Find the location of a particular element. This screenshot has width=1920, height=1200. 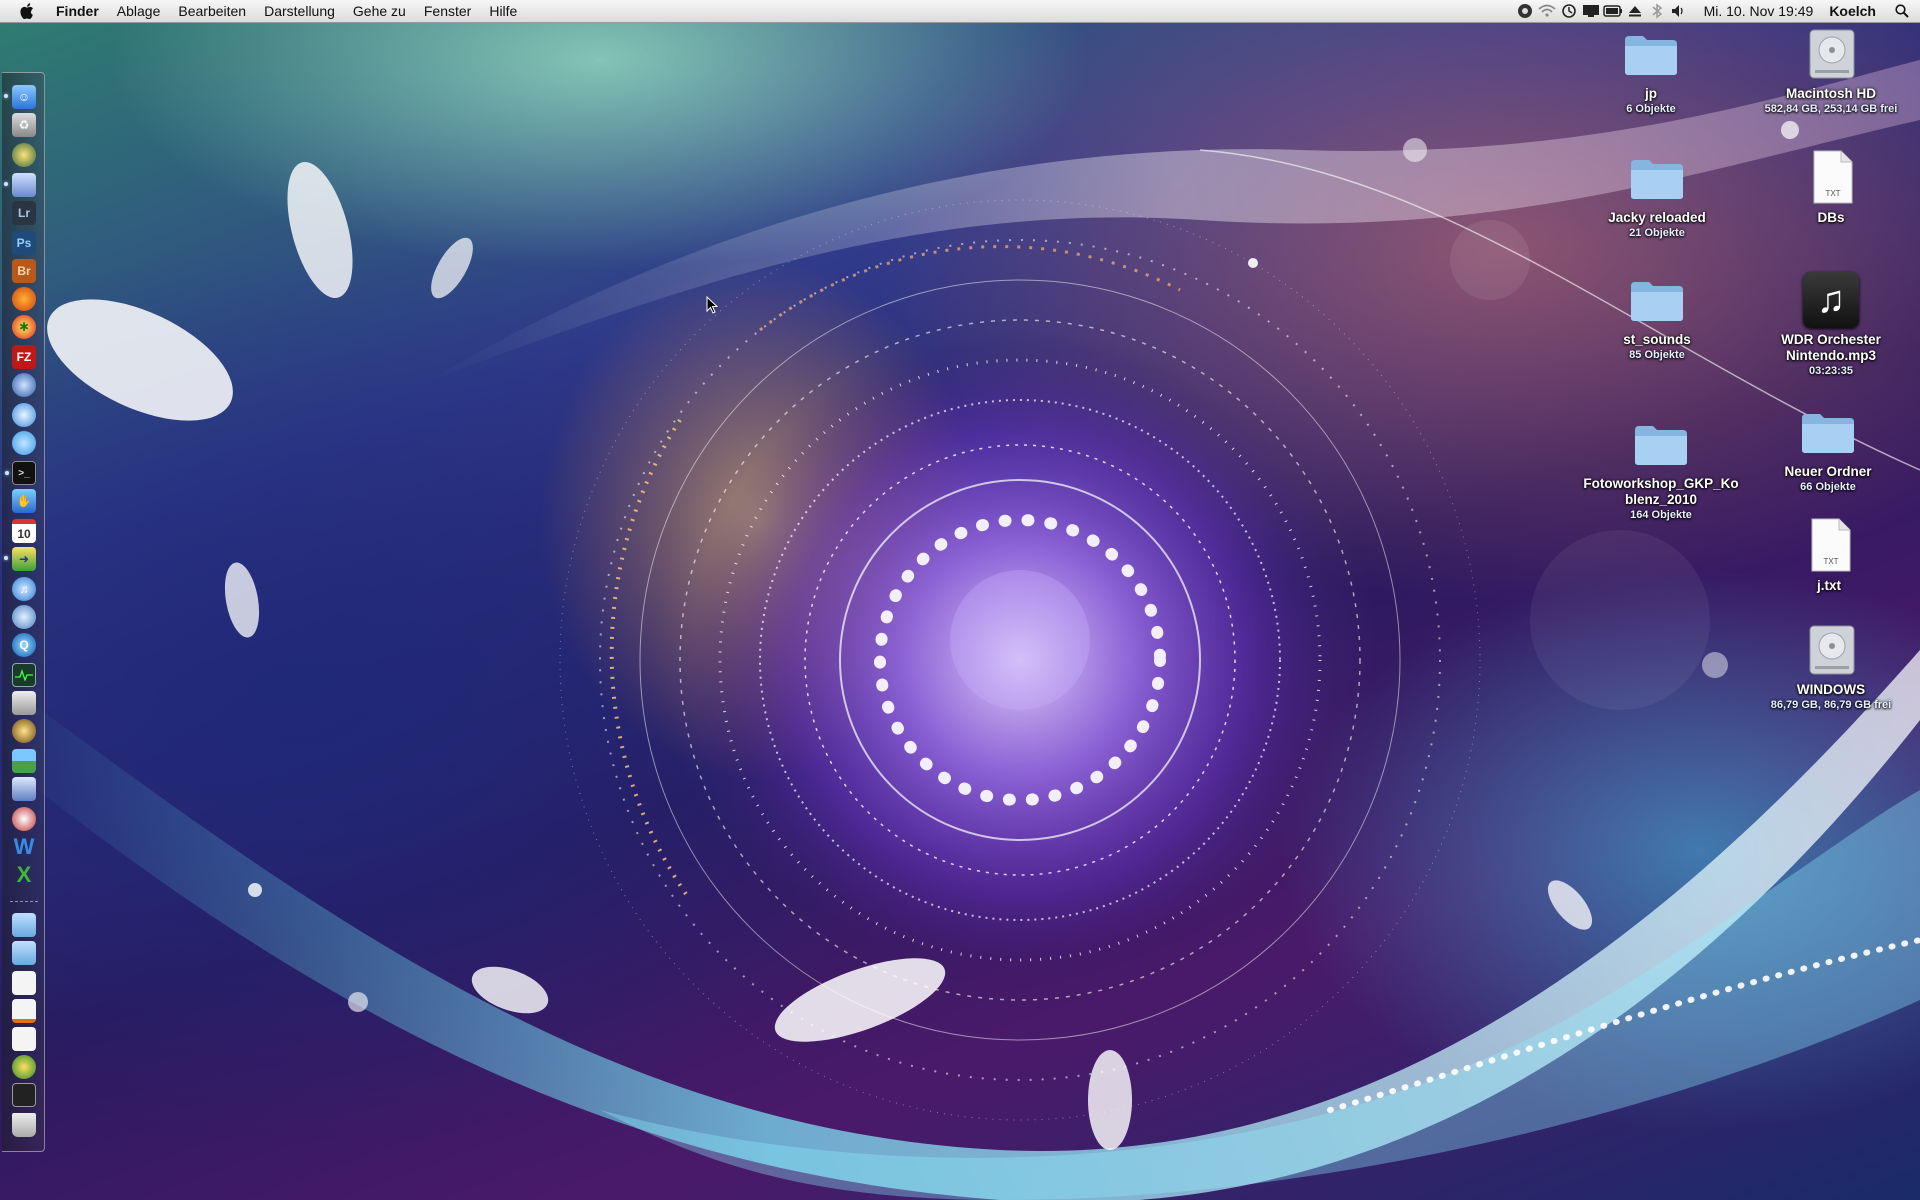

film-reel-icon is located at coordinates (24, 155).